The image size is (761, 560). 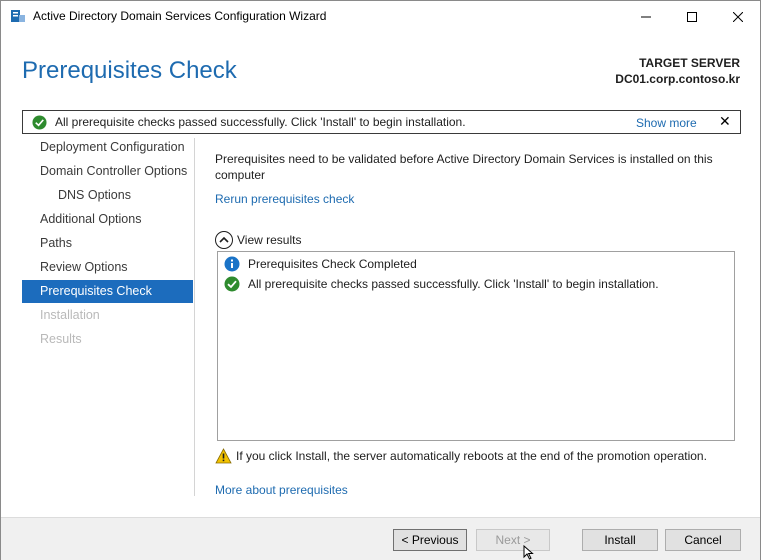 What do you see at coordinates (666, 123) in the screenshot?
I see `show-more-link: Show more` at bounding box center [666, 123].